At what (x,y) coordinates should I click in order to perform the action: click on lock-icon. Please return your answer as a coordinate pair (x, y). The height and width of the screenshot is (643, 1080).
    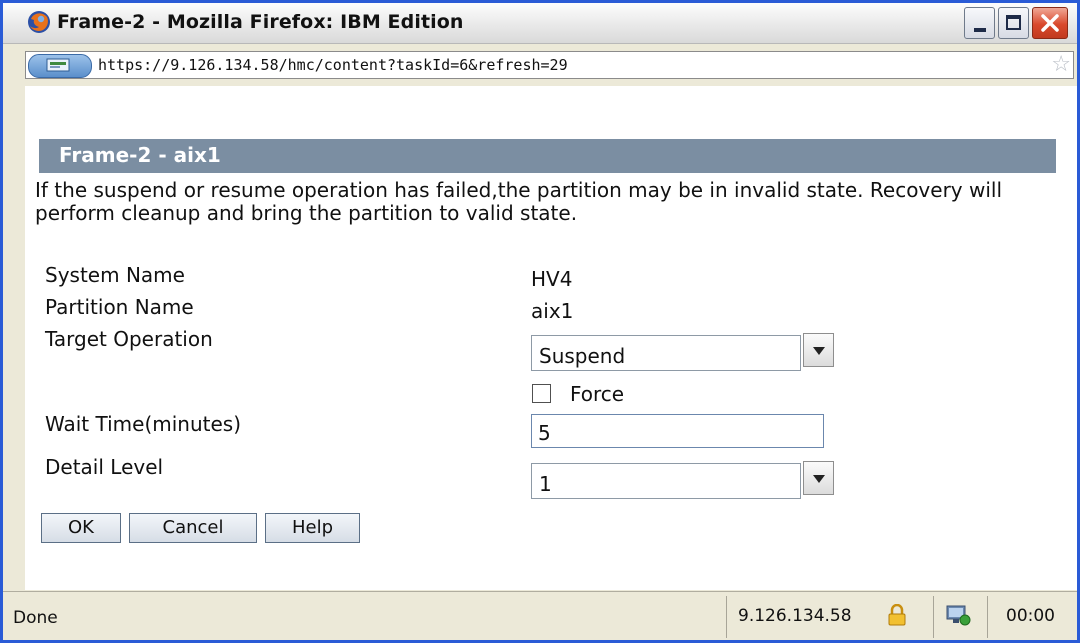
    Looking at the image, I should click on (897, 615).